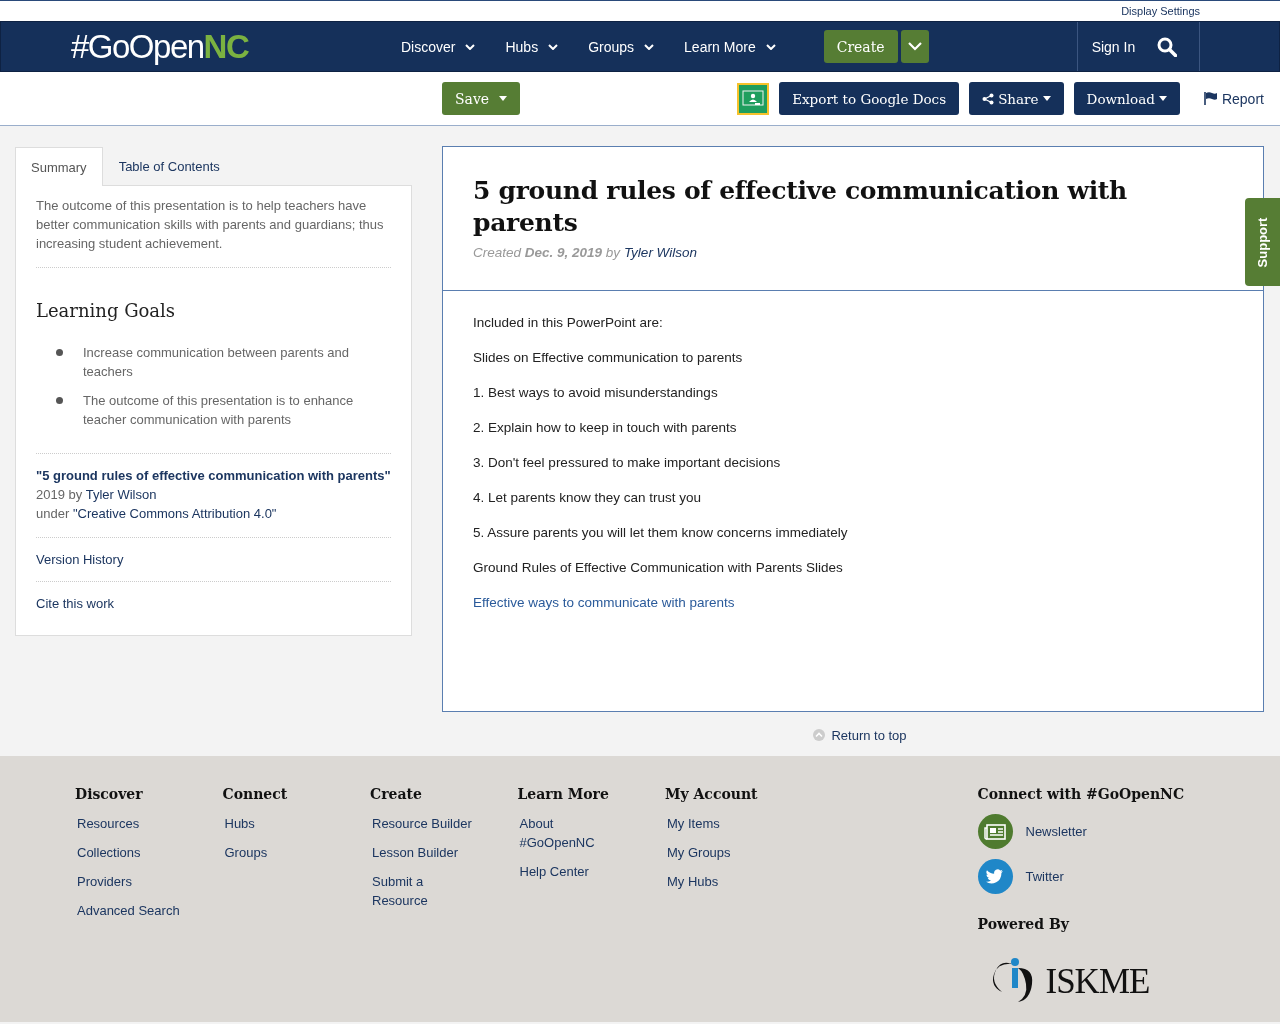 The image size is (1280, 1024). I want to click on footer-link: My Items, so click(722, 823).